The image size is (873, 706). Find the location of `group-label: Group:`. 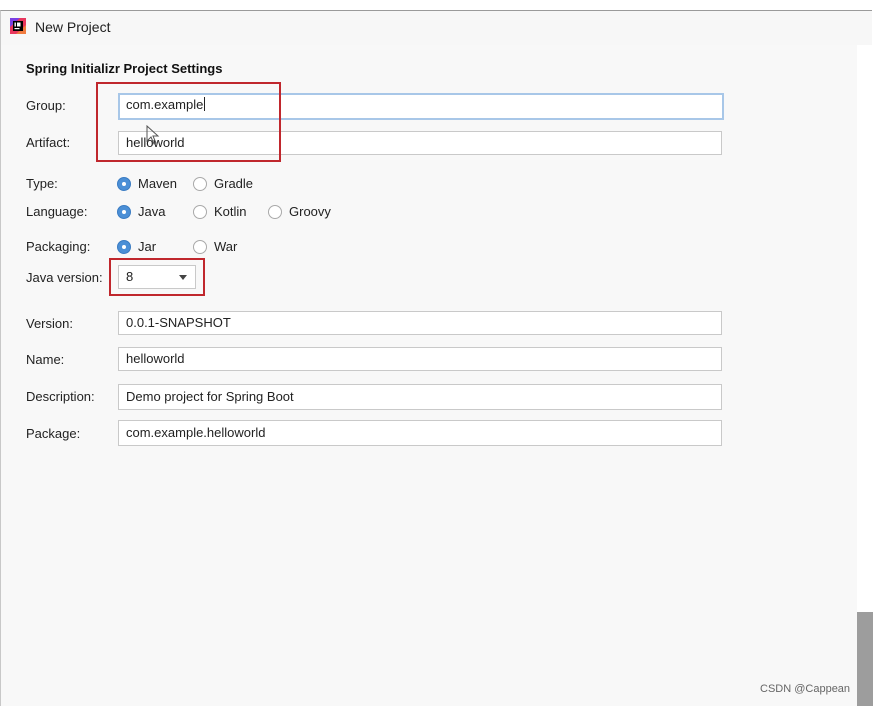

group-label: Group: is located at coordinates (46, 105).